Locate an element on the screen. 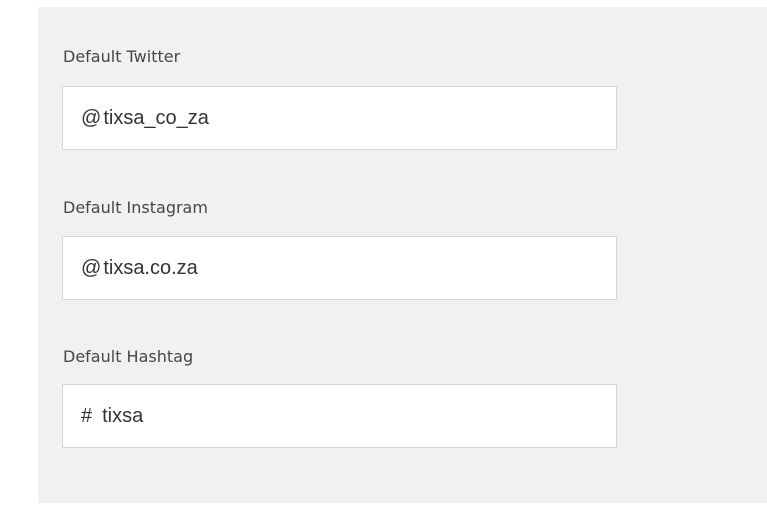 The image size is (767, 505). instagram-label: Default Instagram is located at coordinates (135, 207).